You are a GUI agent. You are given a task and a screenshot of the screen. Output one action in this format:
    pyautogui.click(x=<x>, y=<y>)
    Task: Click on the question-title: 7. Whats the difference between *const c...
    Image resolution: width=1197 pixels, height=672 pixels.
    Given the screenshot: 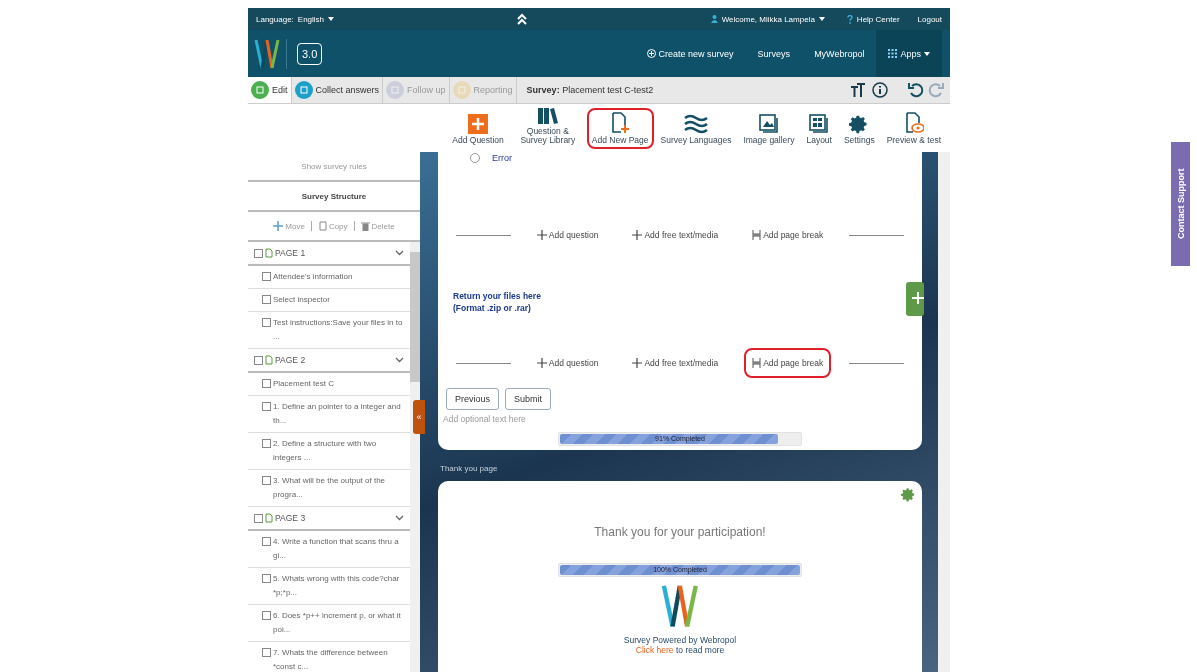 What is the action you would take?
    pyautogui.click(x=331, y=659)
    